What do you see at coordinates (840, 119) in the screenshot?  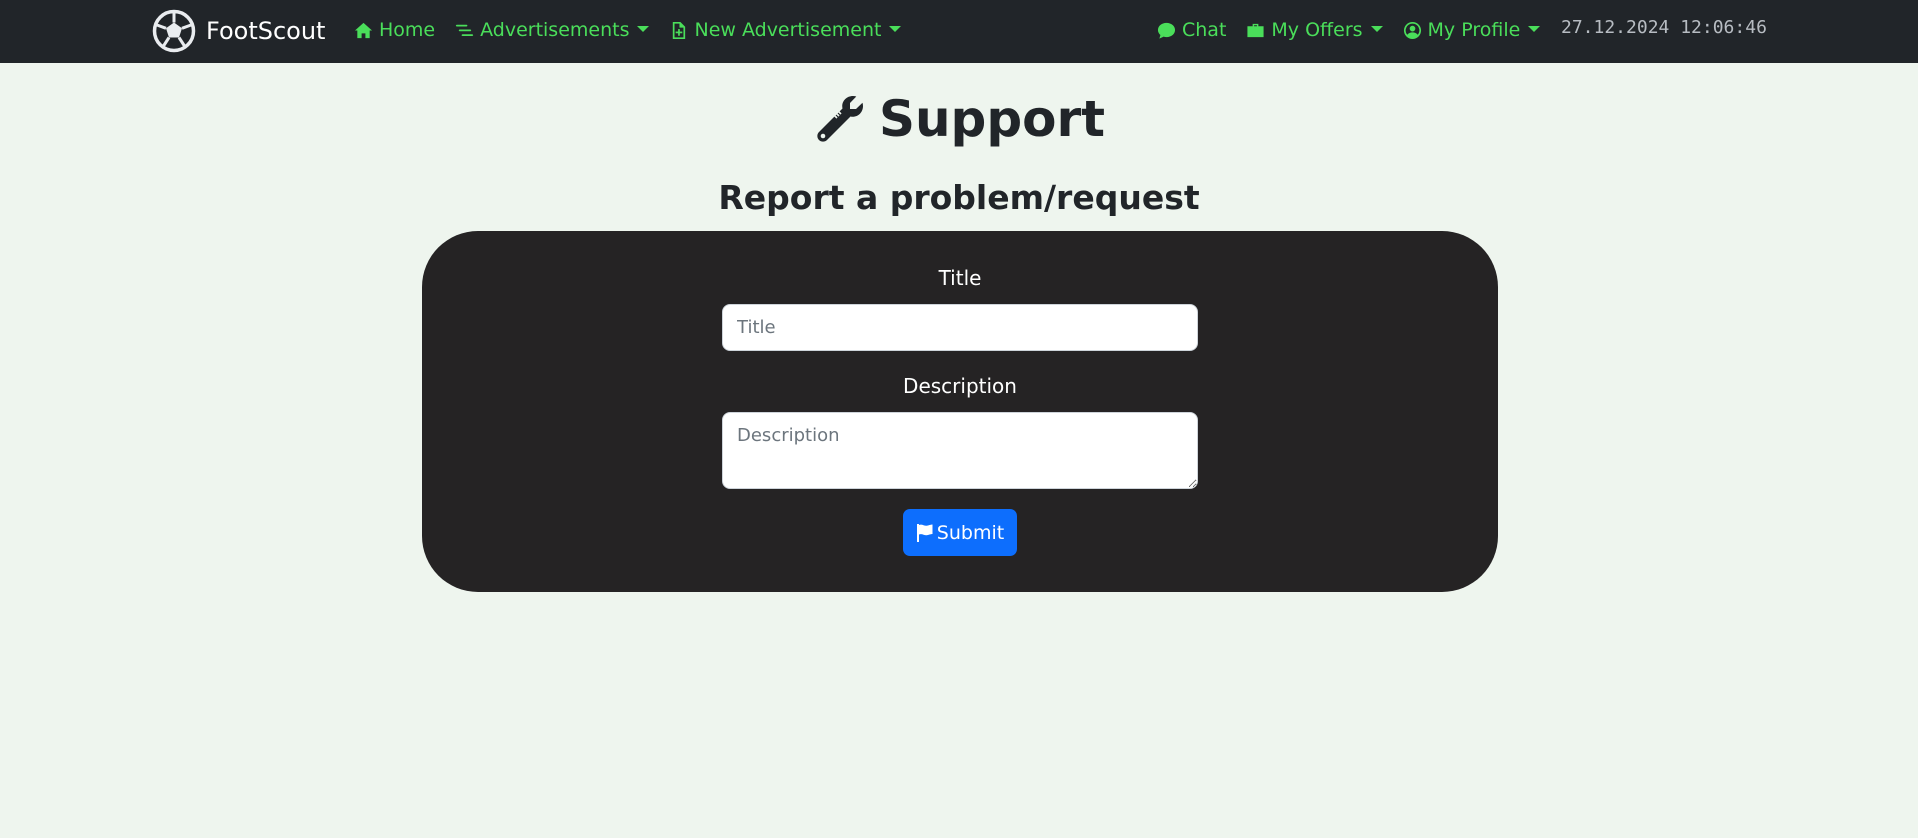 I see `wrench-icon` at bounding box center [840, 119].